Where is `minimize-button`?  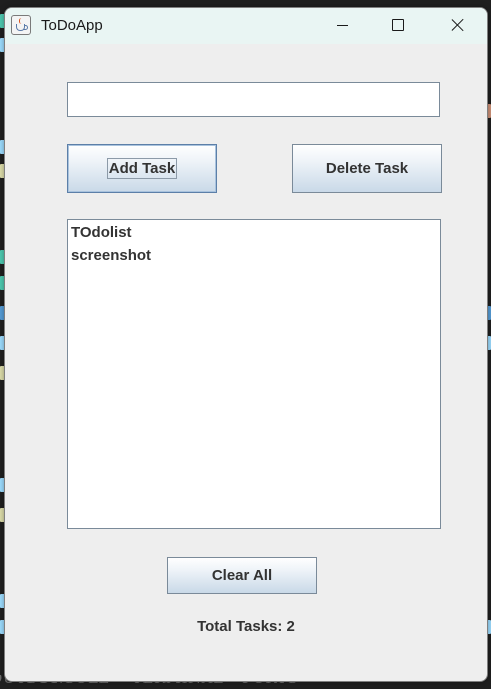
minimize-button is located at coordinates (344, 26).